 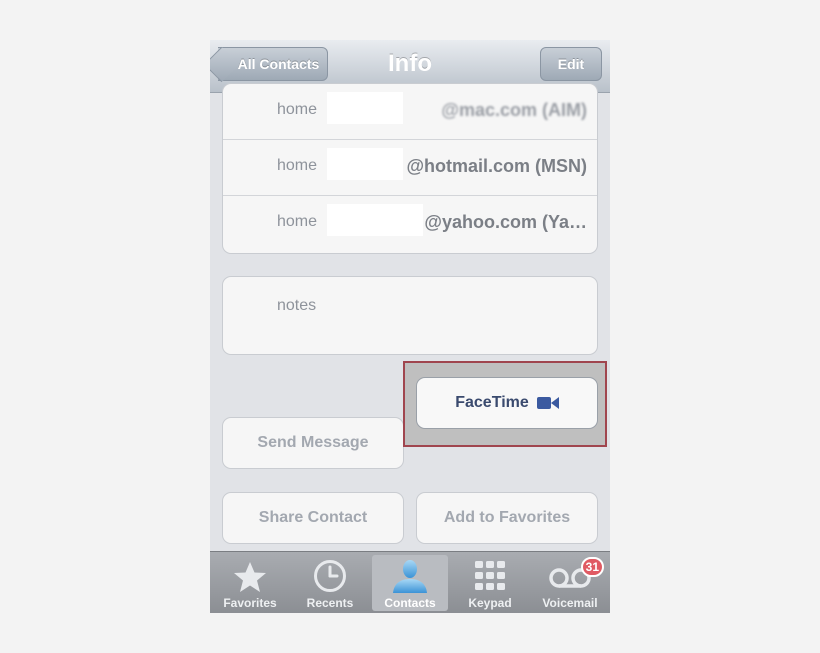 What do you see at coordinates (570, 583) in the screenshot?
I see `tab-voicemail: Voicemail 31` at bounding box center [570, 583].